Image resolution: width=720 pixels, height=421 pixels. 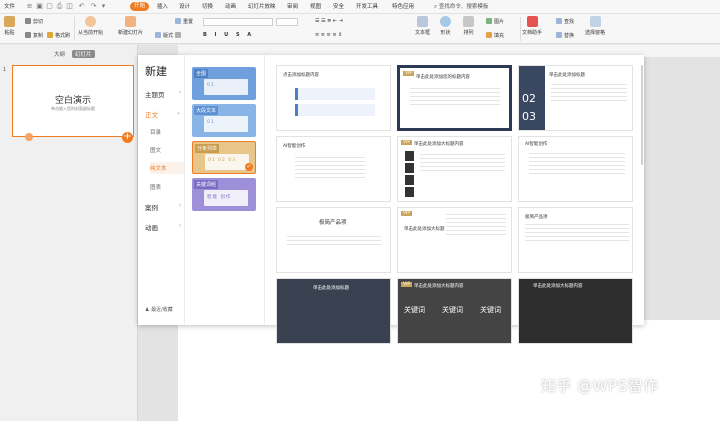 I want to click on sub-chart: 图表, so click(x=167, y=187).